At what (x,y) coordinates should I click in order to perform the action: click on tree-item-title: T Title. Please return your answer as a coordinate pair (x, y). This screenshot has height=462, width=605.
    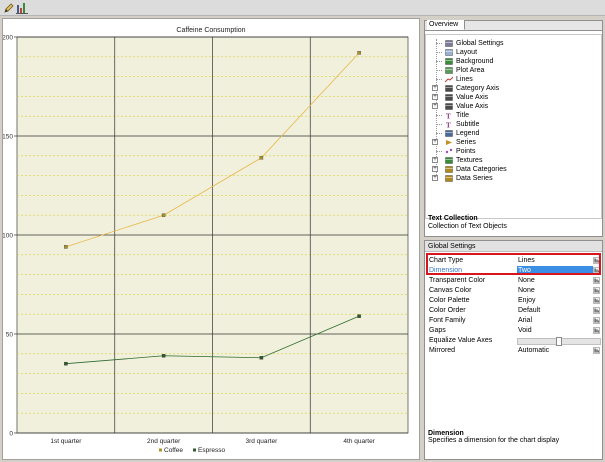
    Looking at the image, I should click on (512, 116).